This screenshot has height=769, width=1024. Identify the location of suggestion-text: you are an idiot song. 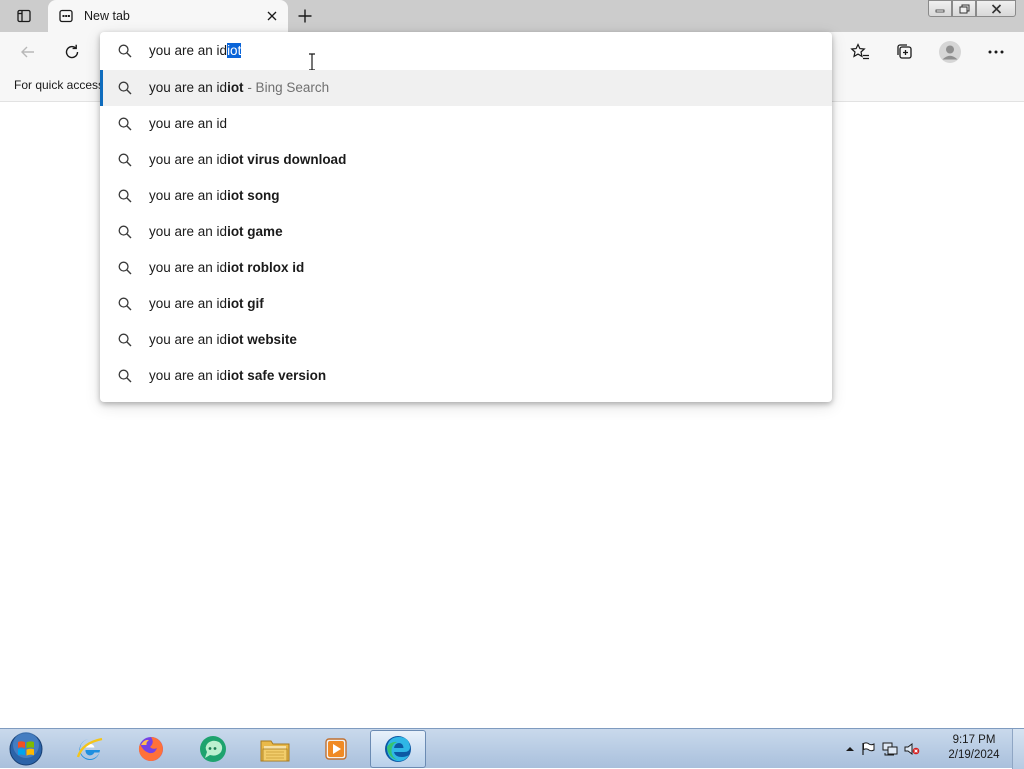
(214, 196).